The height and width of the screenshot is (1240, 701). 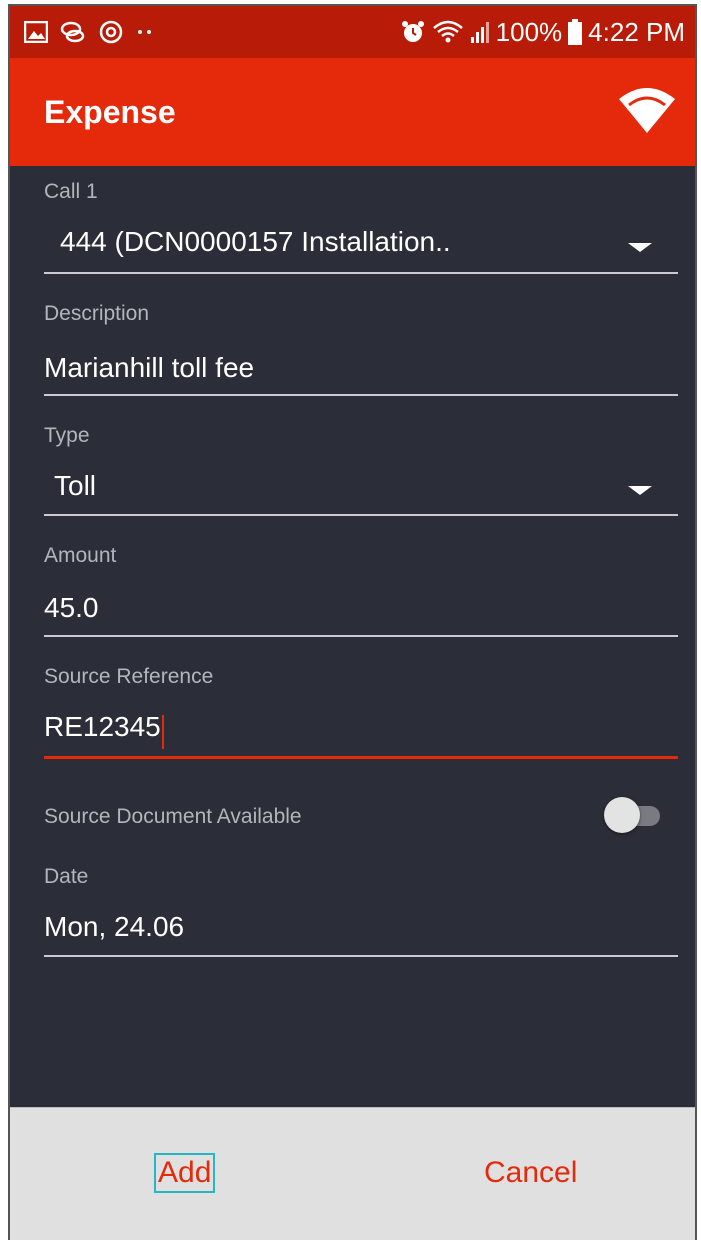 What do you see at coordinates (361, 698) in the screenshot?
I see `source-reference-field: Source Reference RE12345` at bounding box center [361, 698].